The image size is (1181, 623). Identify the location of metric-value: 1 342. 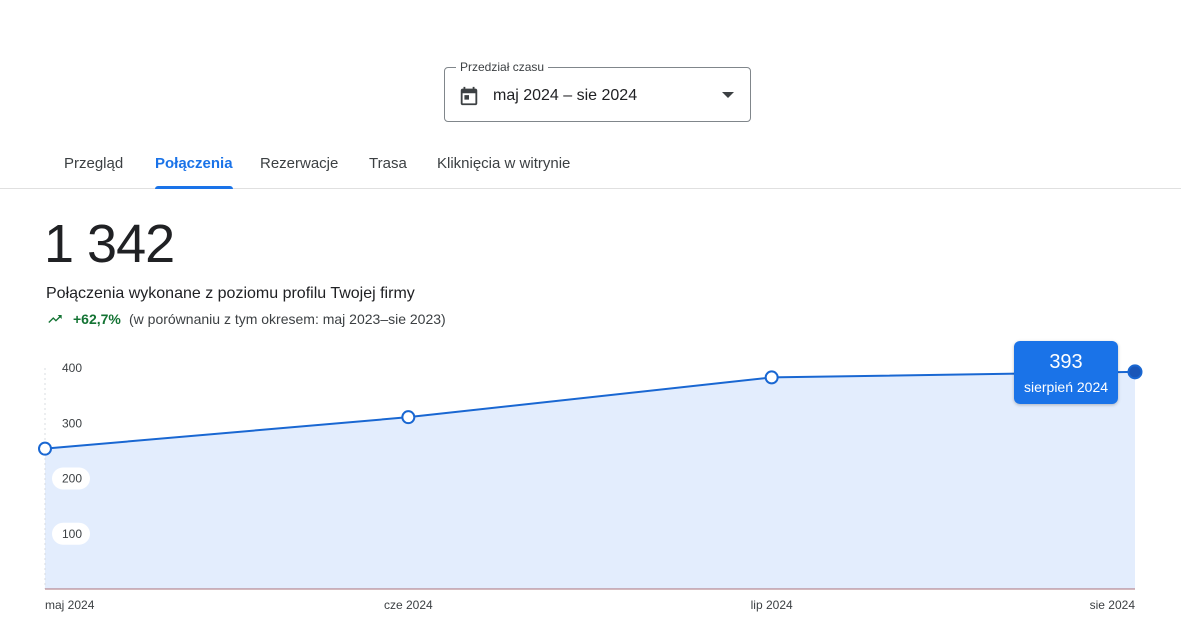
(109, 244).